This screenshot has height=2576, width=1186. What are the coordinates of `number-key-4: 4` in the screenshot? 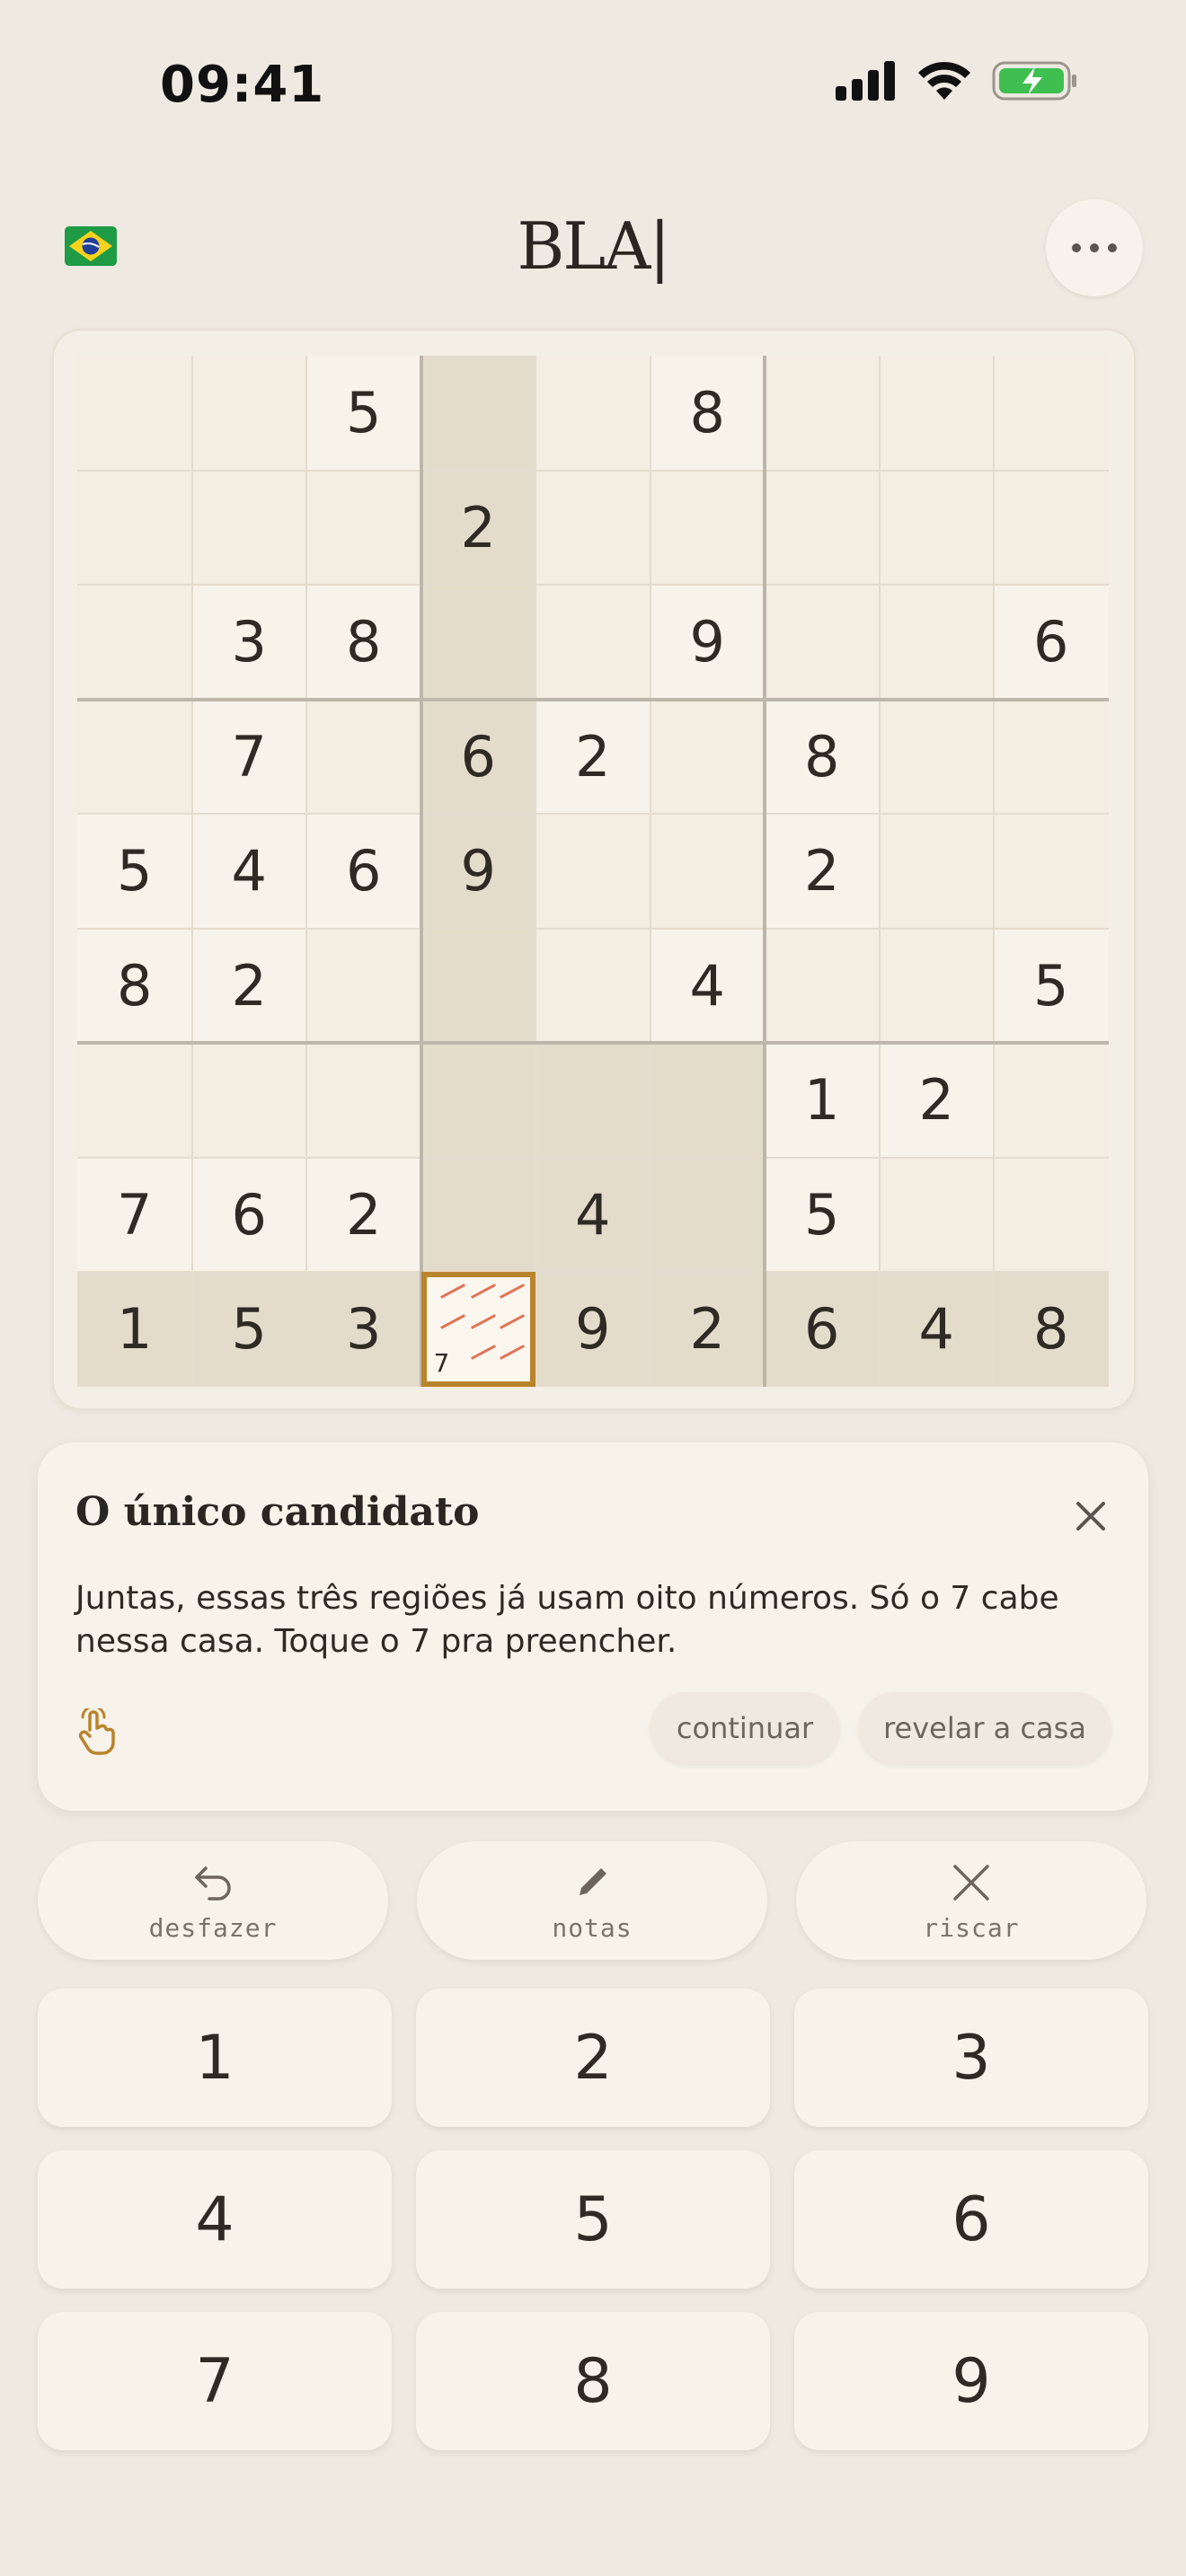 It's located at (215, 2219).